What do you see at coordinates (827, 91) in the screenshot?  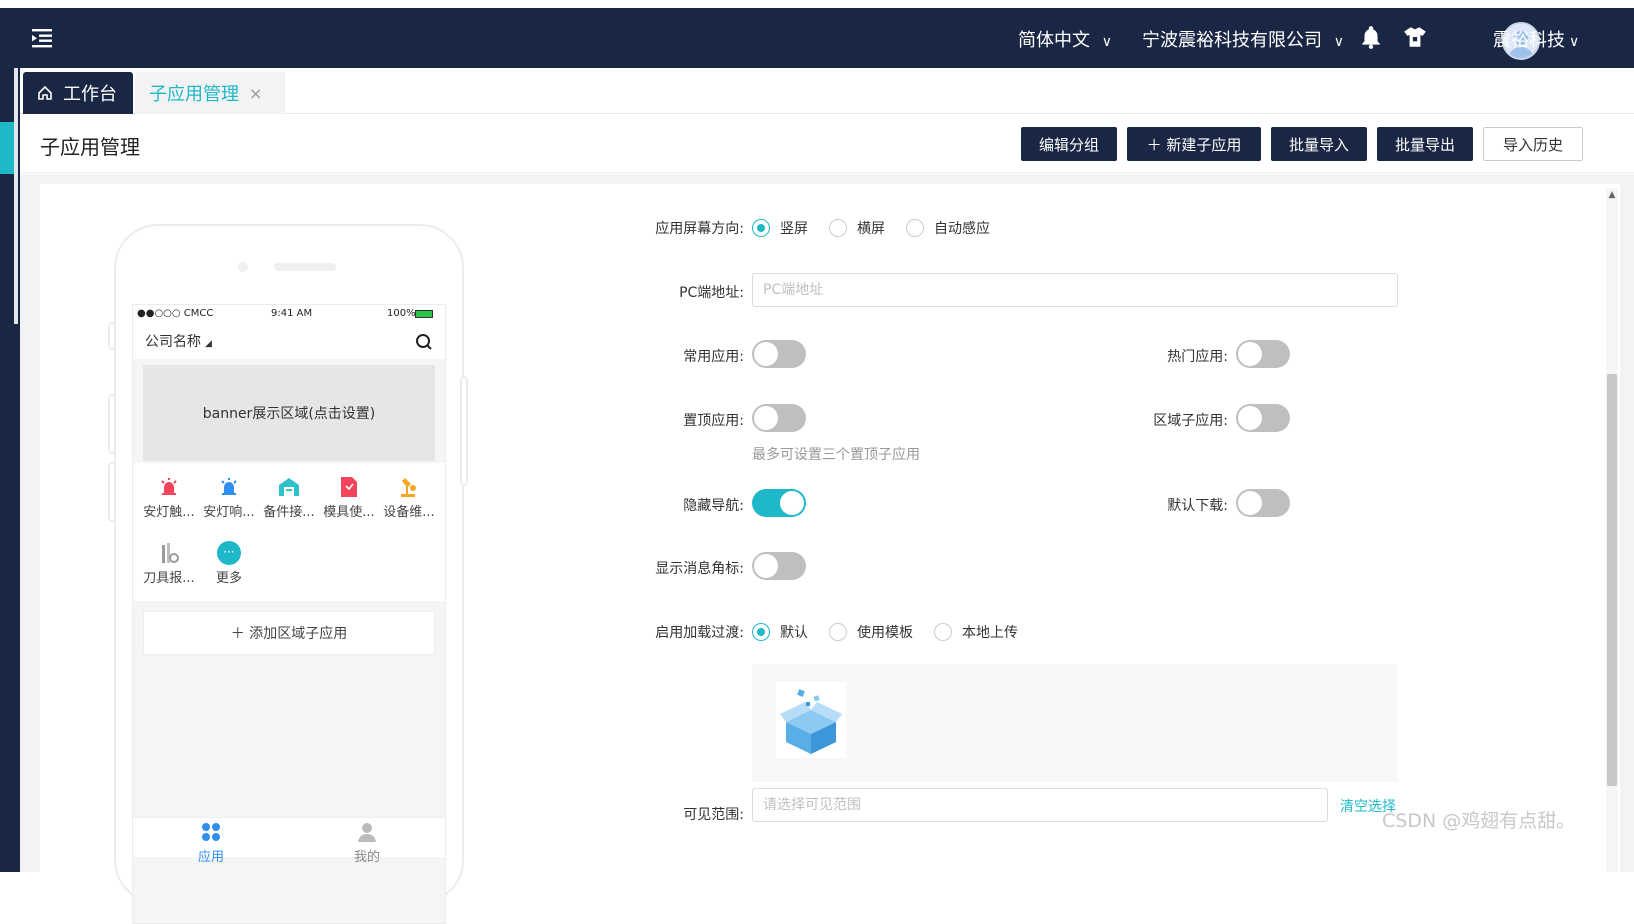 I see `tab-bar: 工作台 子应用管理 ×` at bounding box center [827, 91].